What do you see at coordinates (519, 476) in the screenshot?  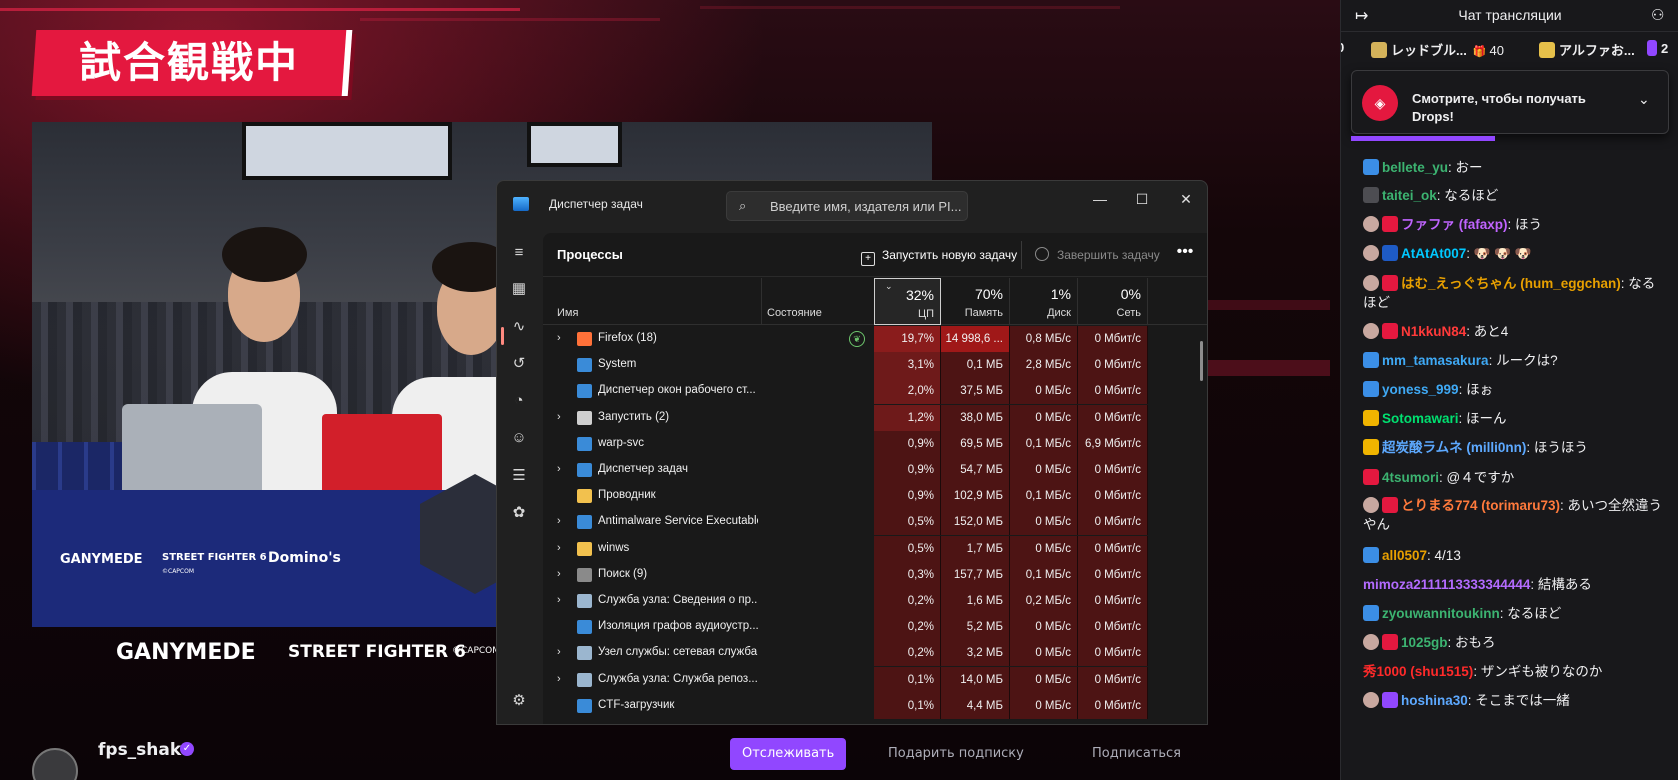 I see `details-icon: ☰` at bounding box center [519, 476].